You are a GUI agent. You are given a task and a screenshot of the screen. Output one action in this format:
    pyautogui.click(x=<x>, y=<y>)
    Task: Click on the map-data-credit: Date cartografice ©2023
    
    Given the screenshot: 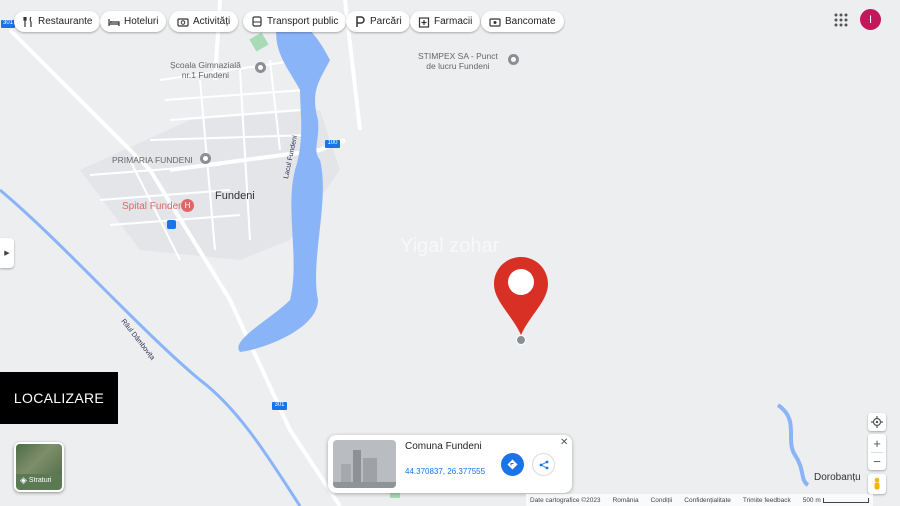 What is the action you would take?
    pyautogui.click(x=565, y=500)
    